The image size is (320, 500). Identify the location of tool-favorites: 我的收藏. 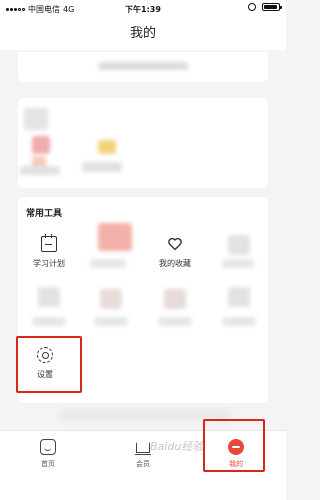
(175, 252).